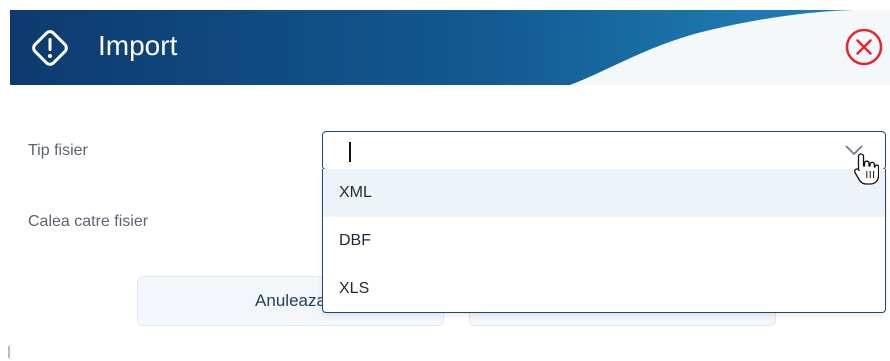 This screenshot has height=361, width=890. Describe the element at coordinates (604, 150) in the screenshot. I see `file-type-select` at that location.